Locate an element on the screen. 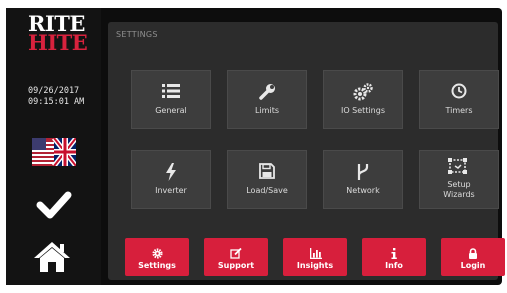 Image resolution: width=507 pixels, height=293 pixels. tile-setup-wizards: Setup Wizards is located at coordinates (459, 179).